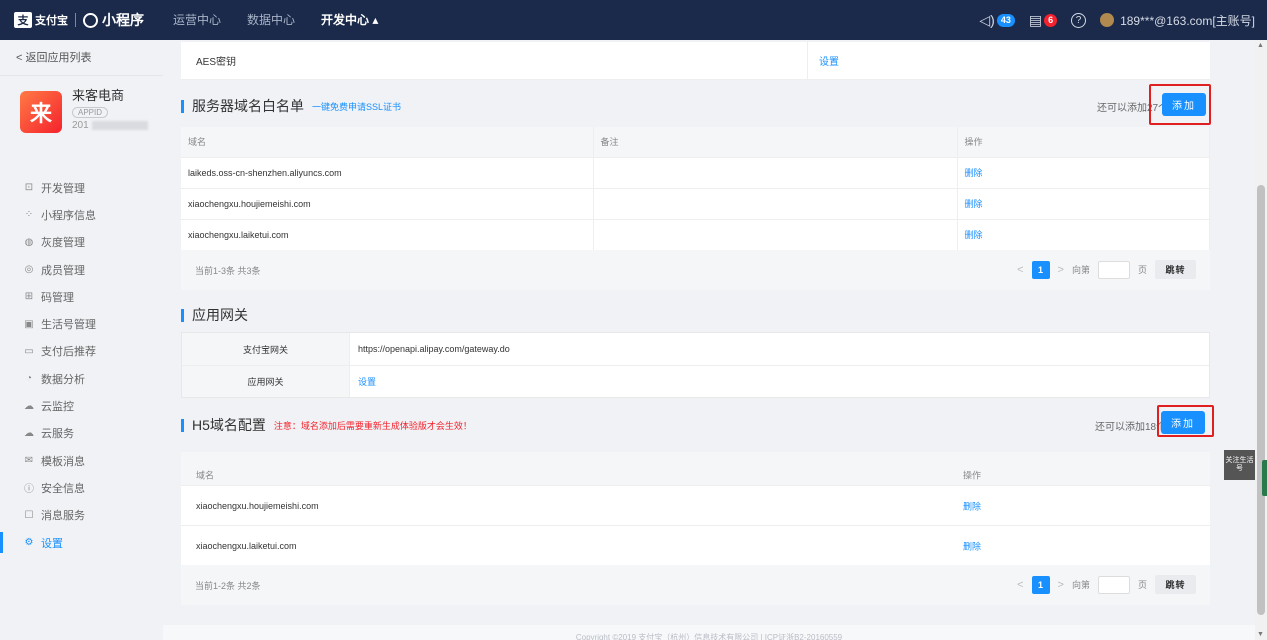  What do you see at coordinates (81, 405) in the screenshot?
I see `sidebar-item-cloud-monitor: ☁ 云监控` at bounding box center [81, 405].